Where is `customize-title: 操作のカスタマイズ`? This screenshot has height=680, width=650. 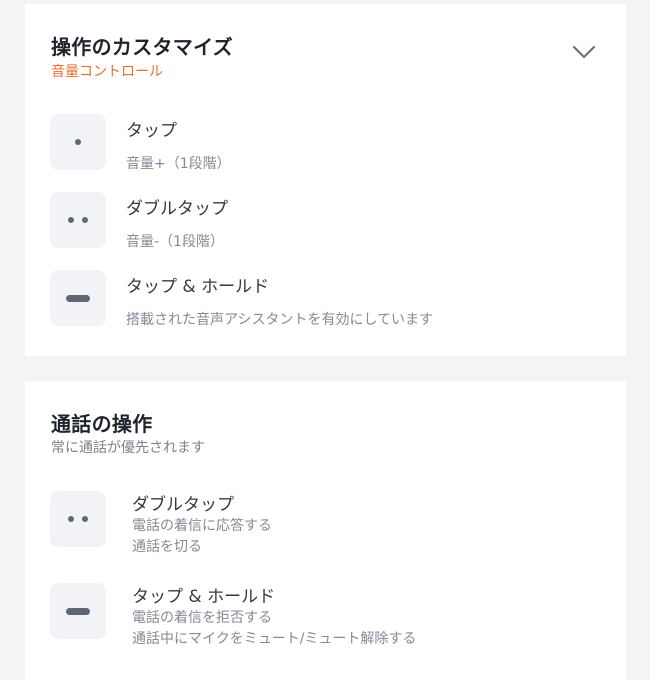
customize-title: 操作のカスタマイズ is located at coordinates (142, 47).